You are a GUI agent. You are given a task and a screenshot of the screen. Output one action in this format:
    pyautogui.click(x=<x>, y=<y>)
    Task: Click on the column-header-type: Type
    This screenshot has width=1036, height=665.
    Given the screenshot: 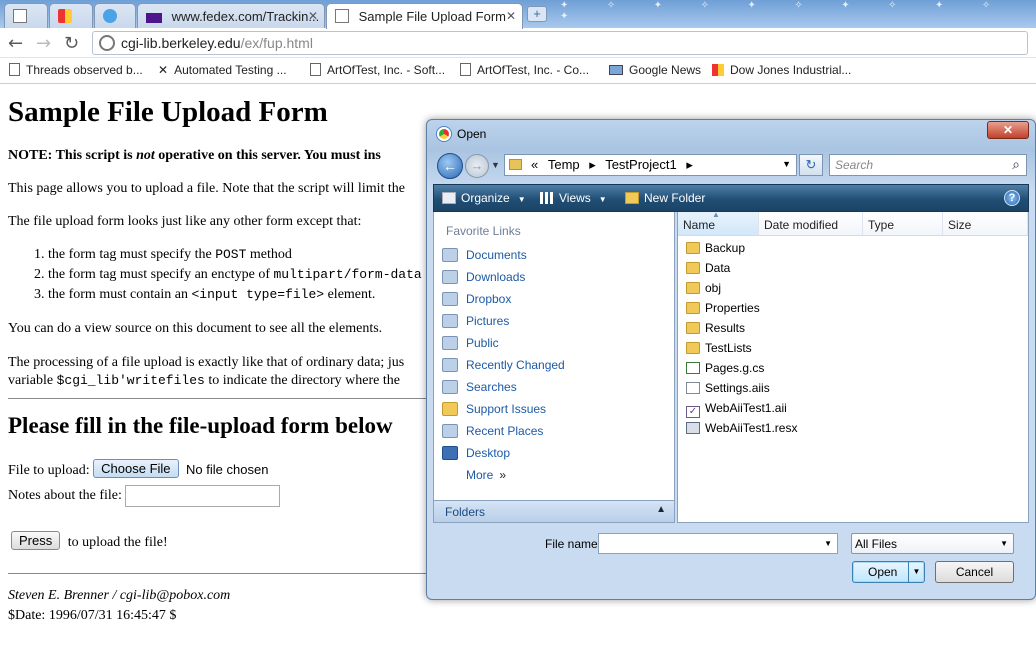 What is the action you would take?
    pyautogui.click(x=903, y=224)
    